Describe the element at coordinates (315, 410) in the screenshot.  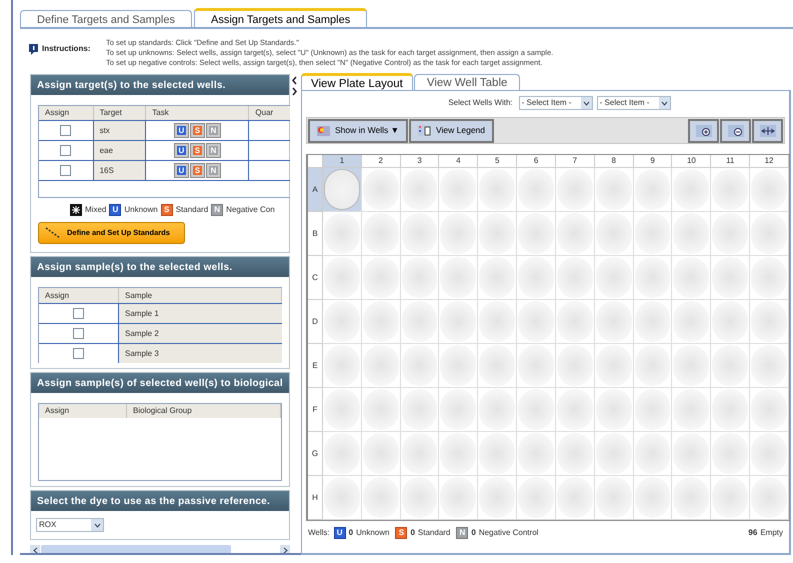
I see `row-header: F` at that location.